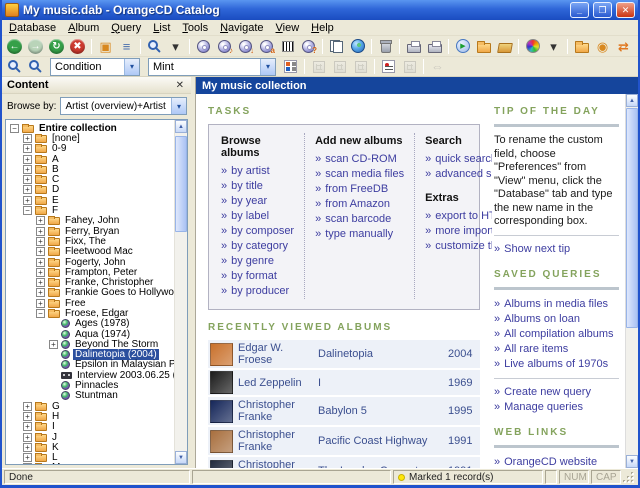 Image resolution: width=640 pixels, height=488 pixels. What do you see at coordinates (359, 219) in the screenshot?
I see `task-link-scan-barcode: » scan barcode` at bounding box center [359, 219].